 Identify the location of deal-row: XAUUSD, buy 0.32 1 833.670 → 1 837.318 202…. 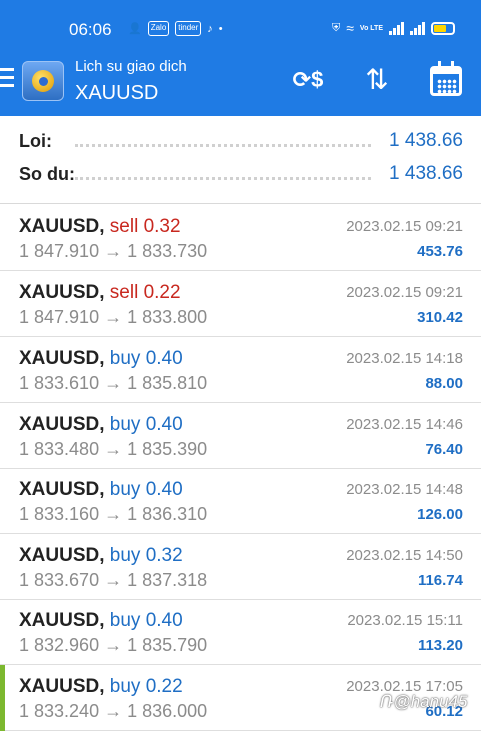
(240, 567).